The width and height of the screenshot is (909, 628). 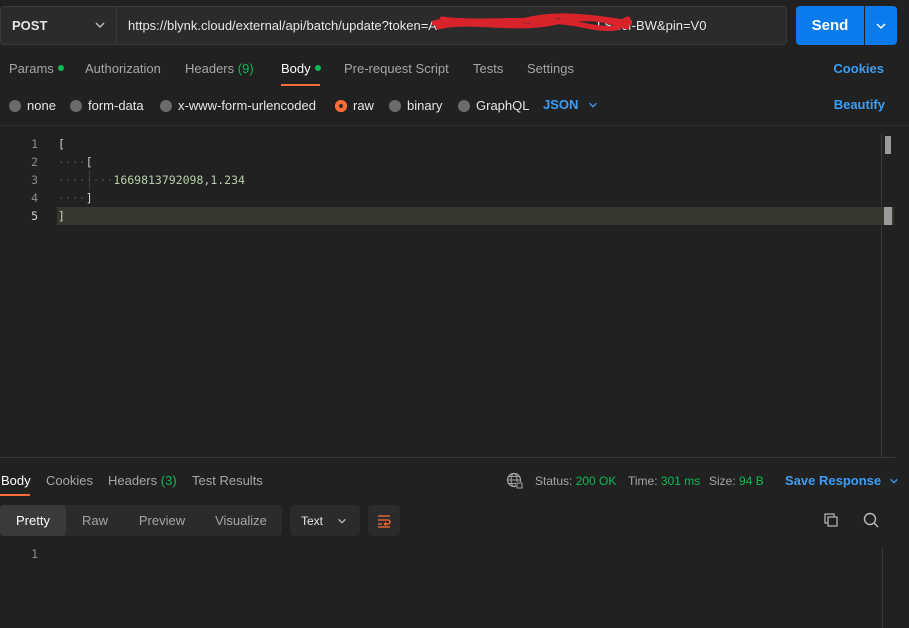 I want to click on view-visualize-button: Visualize, so click(x=241, y=520).